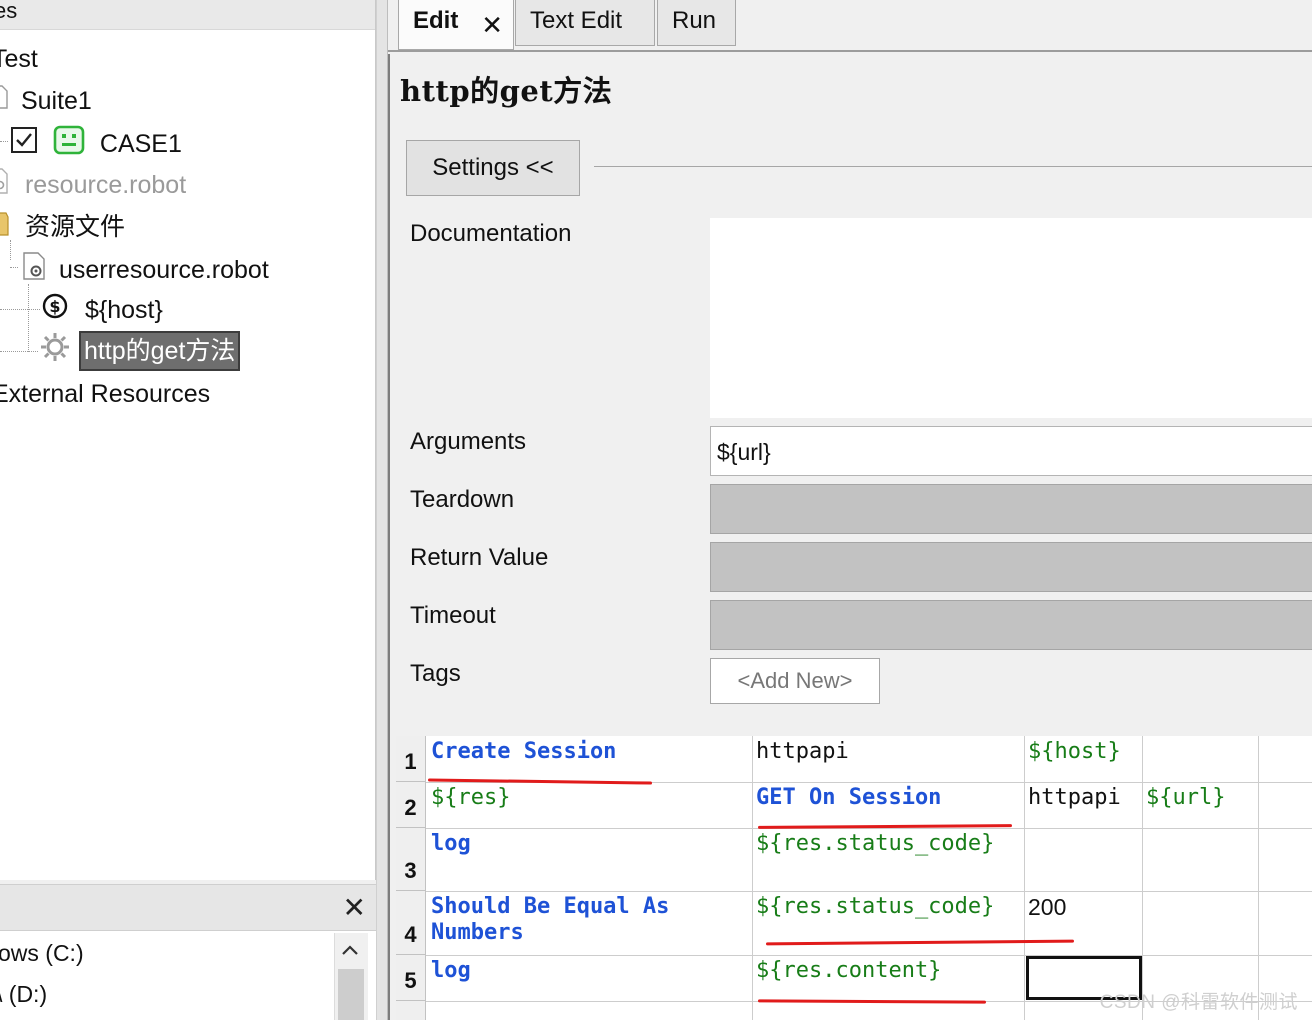 The height and width of the screenshot is (1020, 1312). Describe the element at coordinates (411, 978) in the screenshot. I see `row-number: 5` at that location.